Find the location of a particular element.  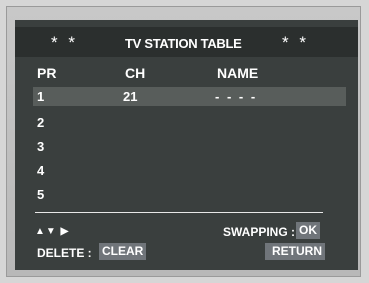

row-ch: 21 is located at coordinates (130, 96).